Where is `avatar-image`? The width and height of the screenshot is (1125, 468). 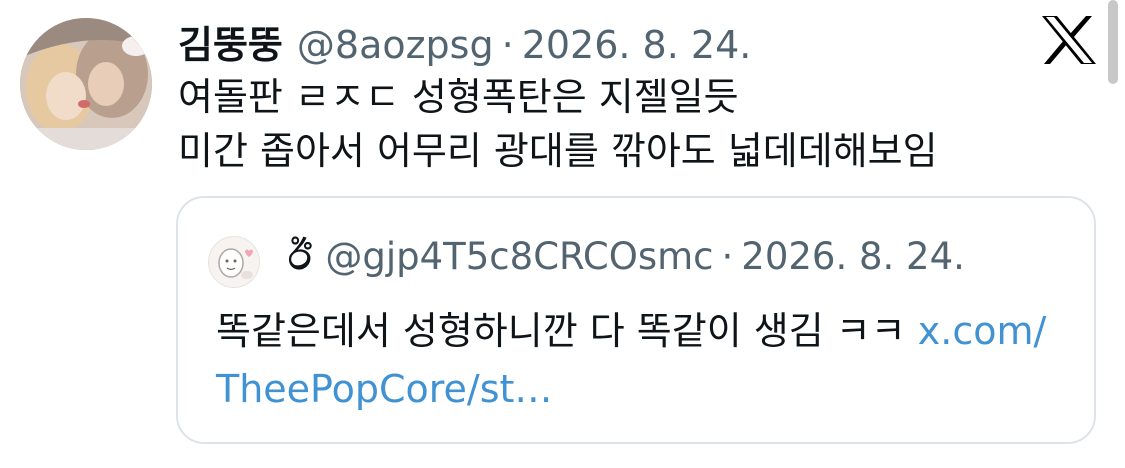
avatar-image is located at coordinates (86, 84).